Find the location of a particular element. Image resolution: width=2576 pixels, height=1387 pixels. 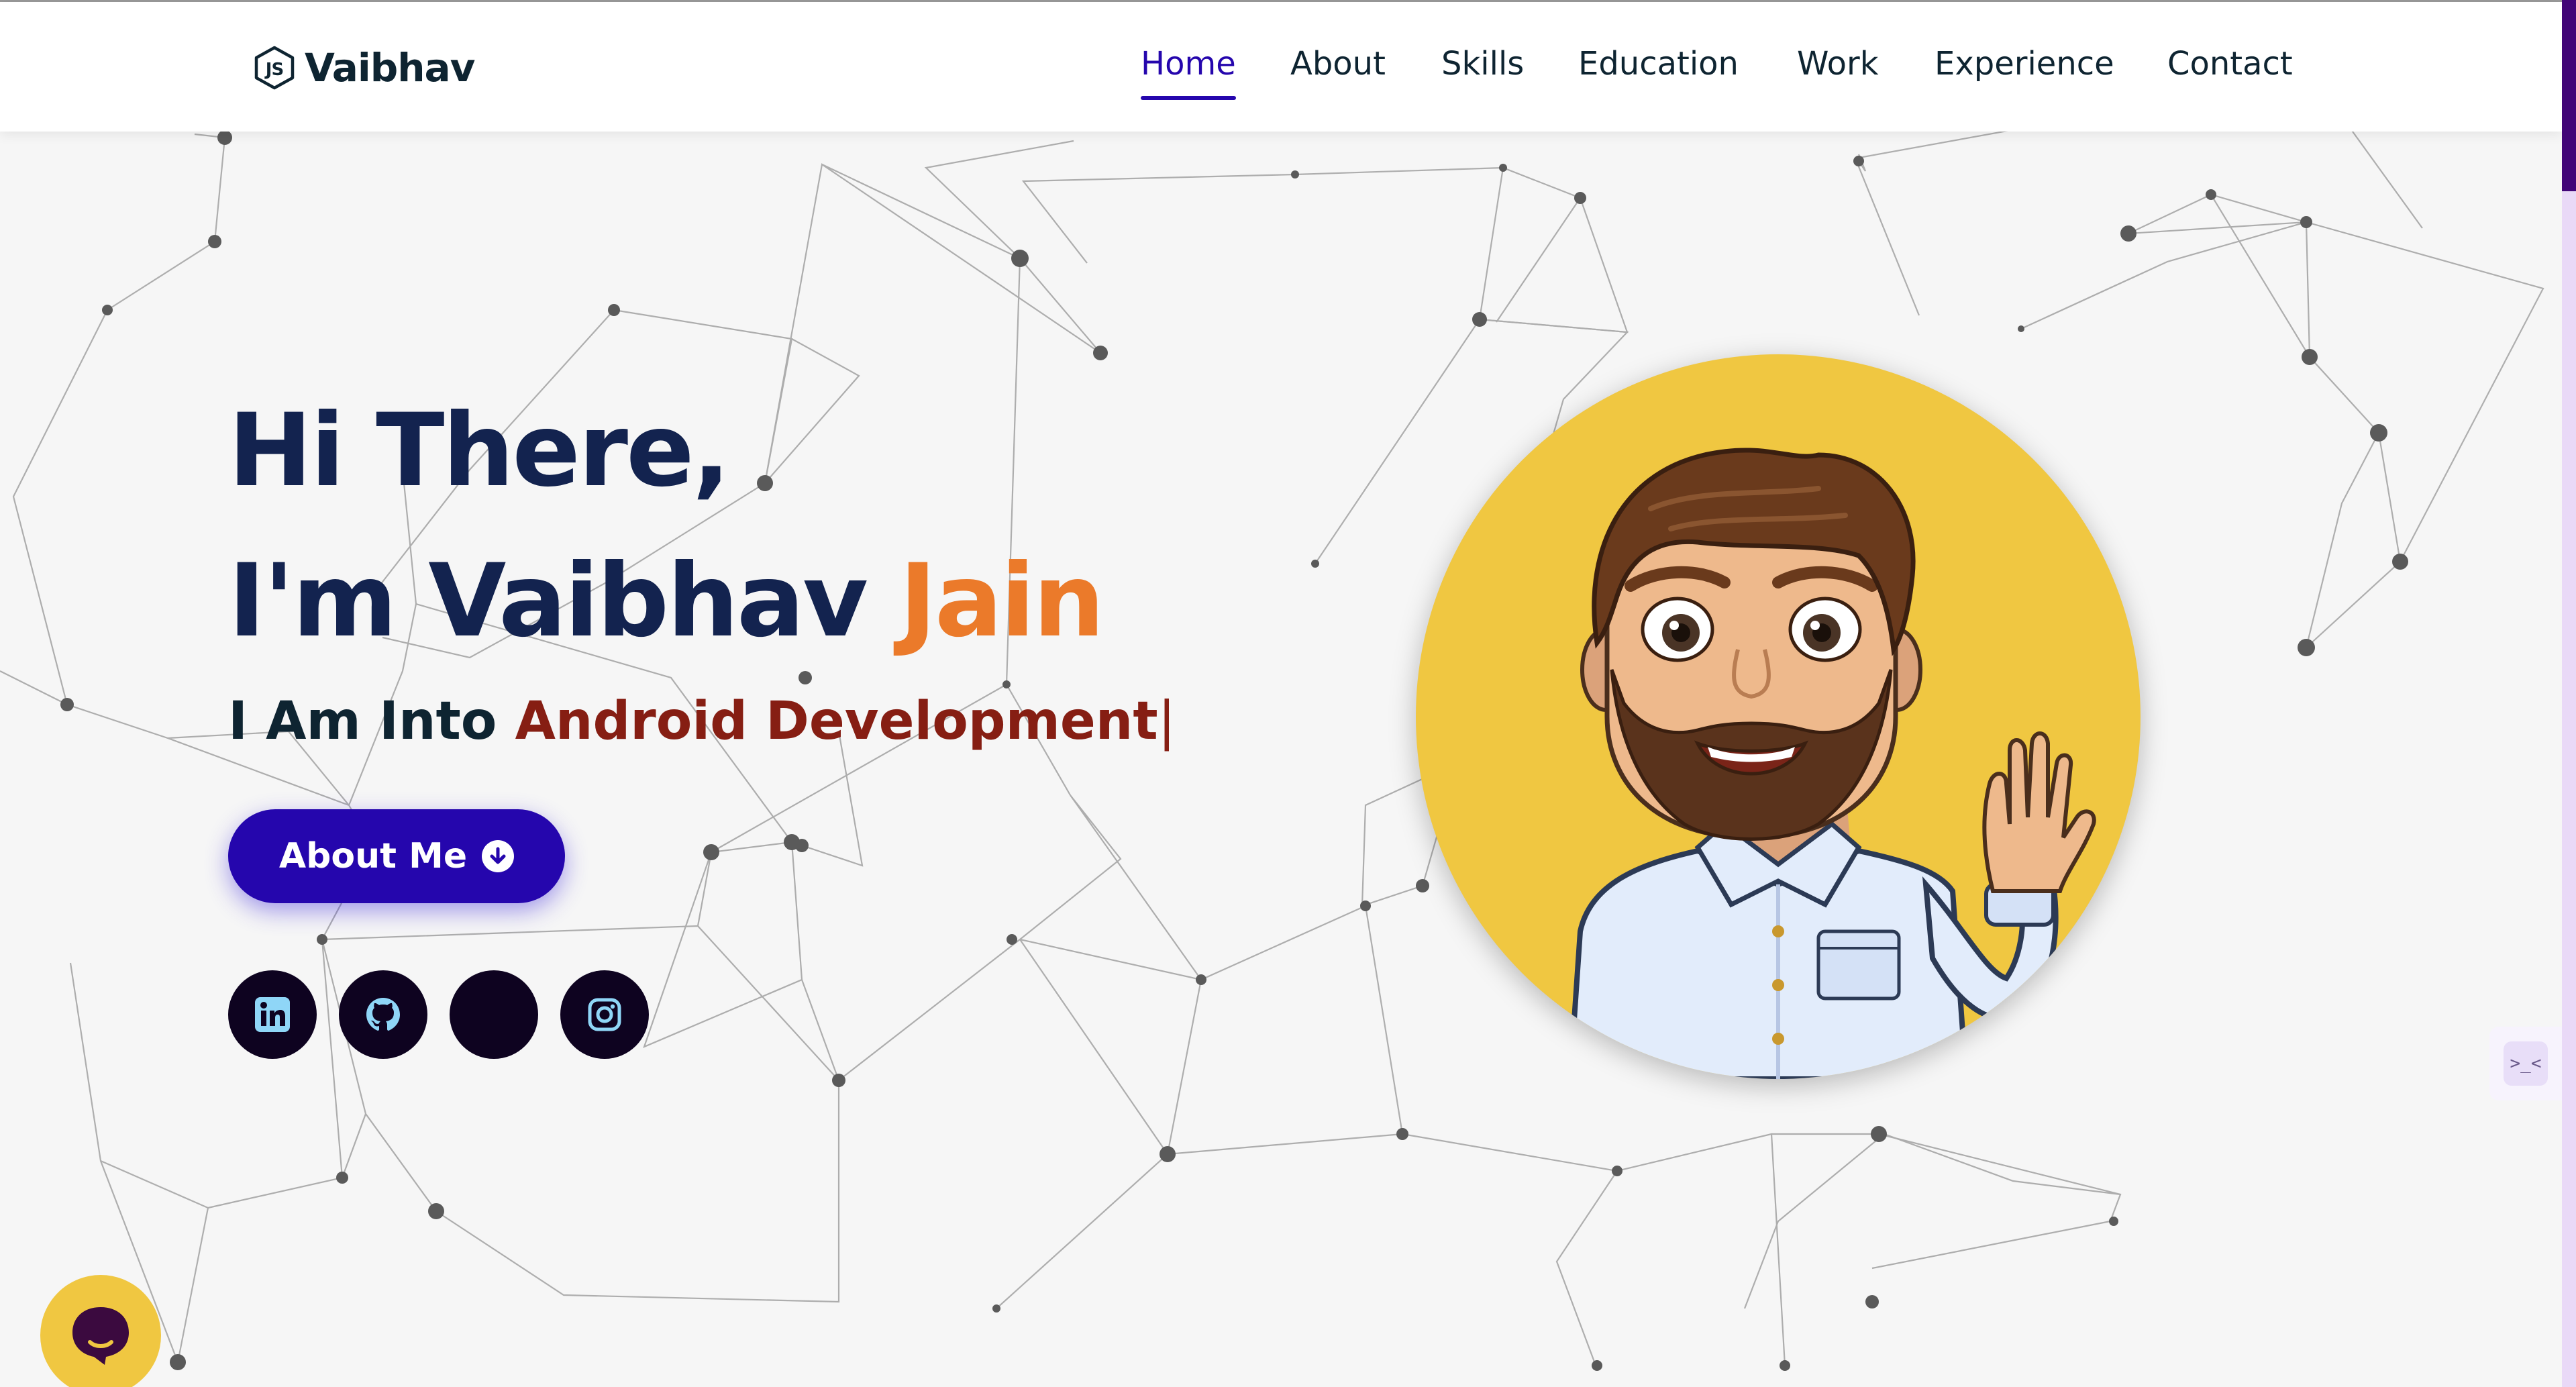

nav-skills: Skills is located at coordinates (1482, 64).